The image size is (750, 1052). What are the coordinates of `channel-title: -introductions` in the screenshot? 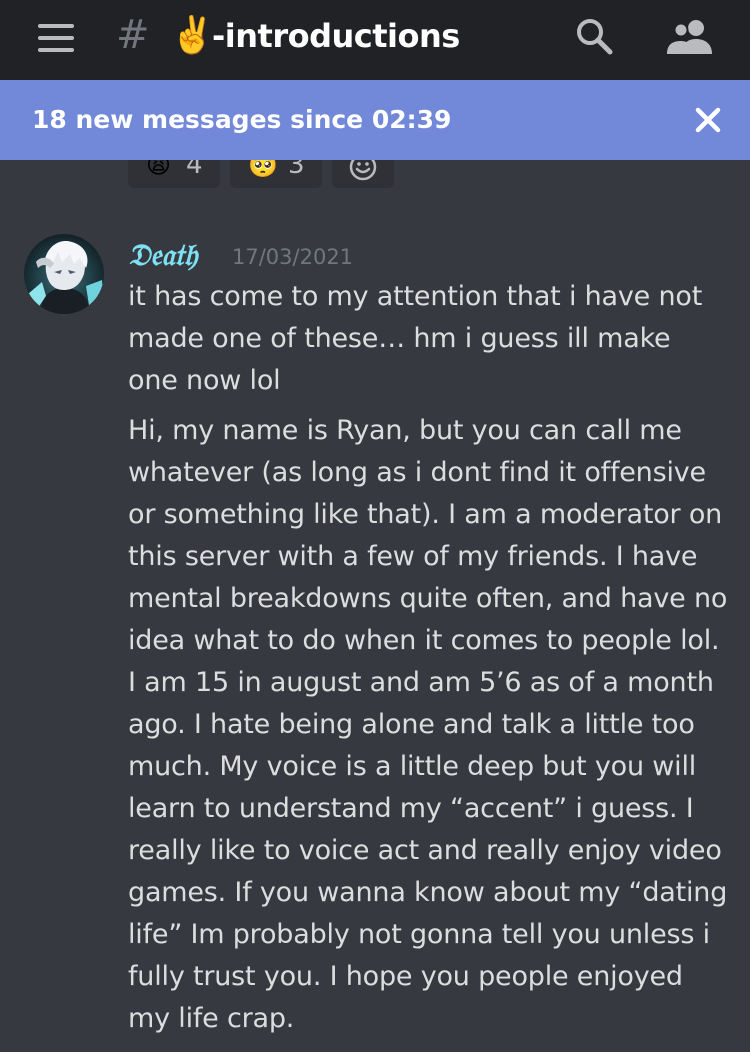 It's located at (336, 36).